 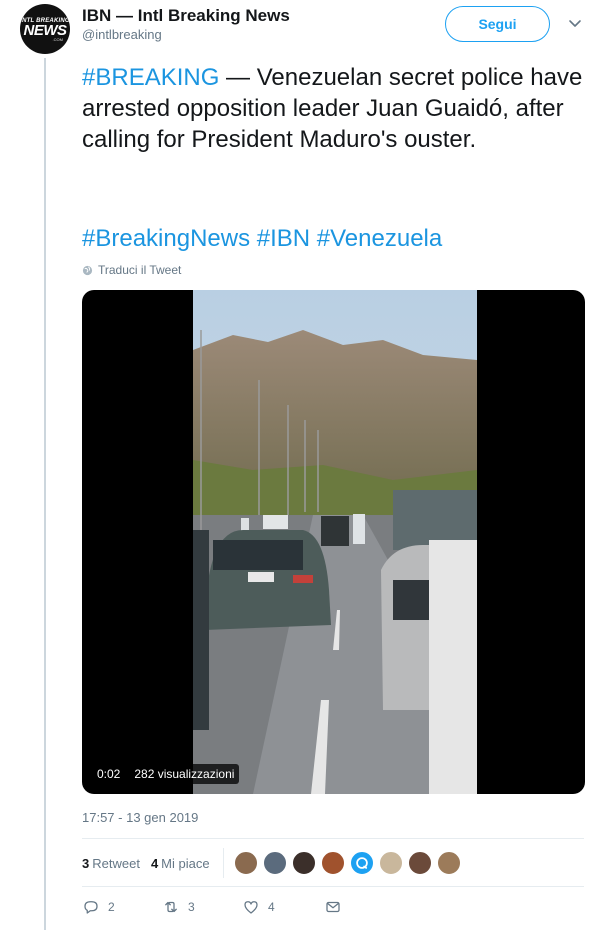 I want to click on reply-count: 2, so click(x=111, y=907).